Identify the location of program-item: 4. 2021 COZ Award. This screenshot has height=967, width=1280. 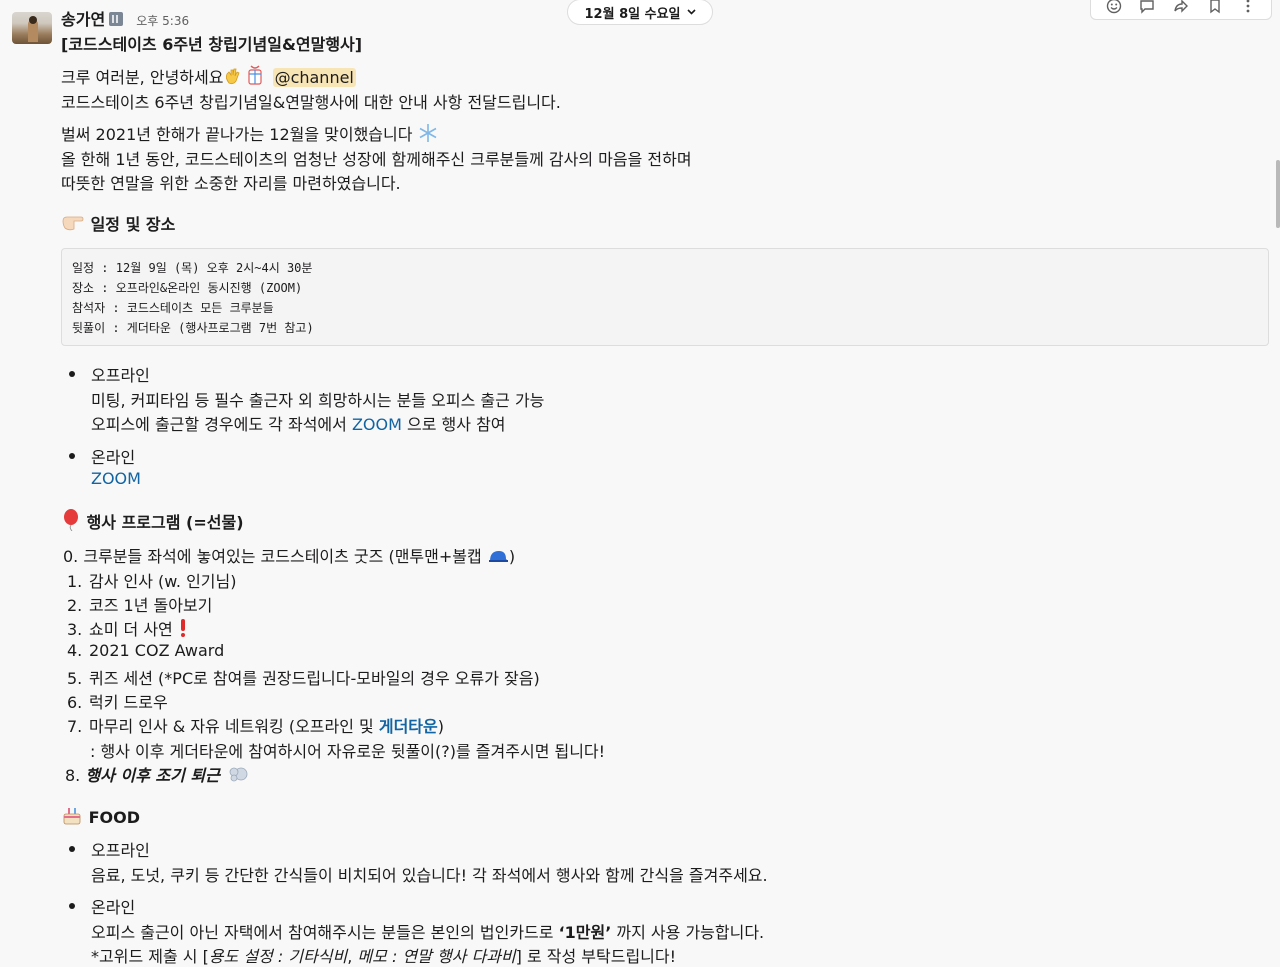
(146, 650).